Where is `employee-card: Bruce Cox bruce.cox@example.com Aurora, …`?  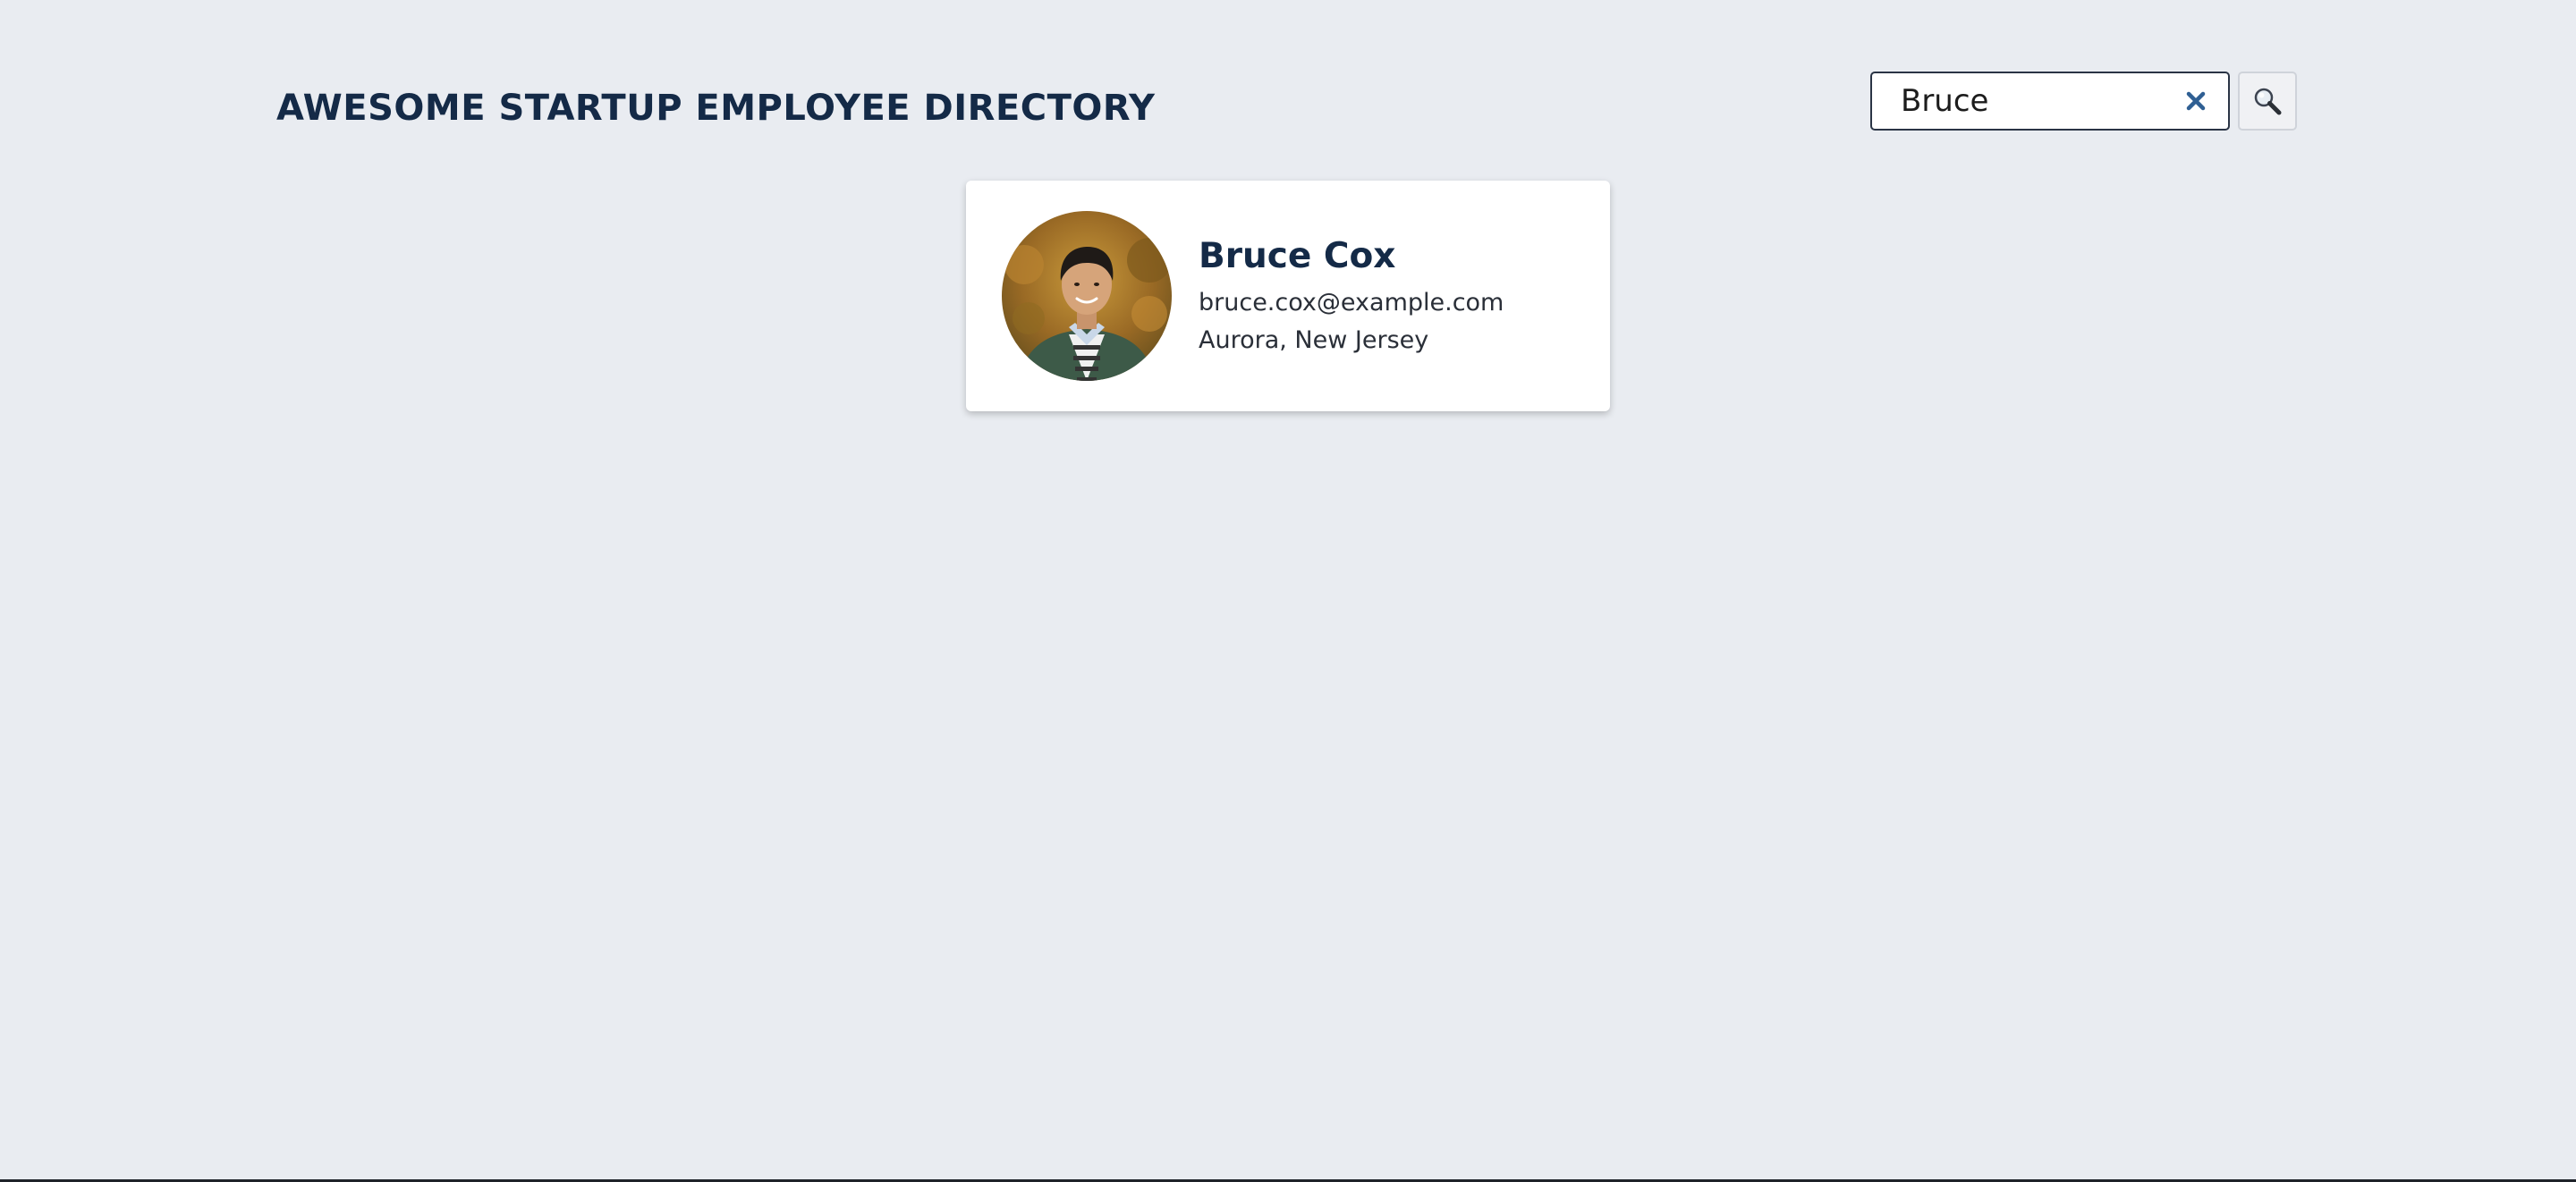 employee-card: Bruce Cox bruce.cox@example.com Aurora, … is located at coordinates (1288, 296).